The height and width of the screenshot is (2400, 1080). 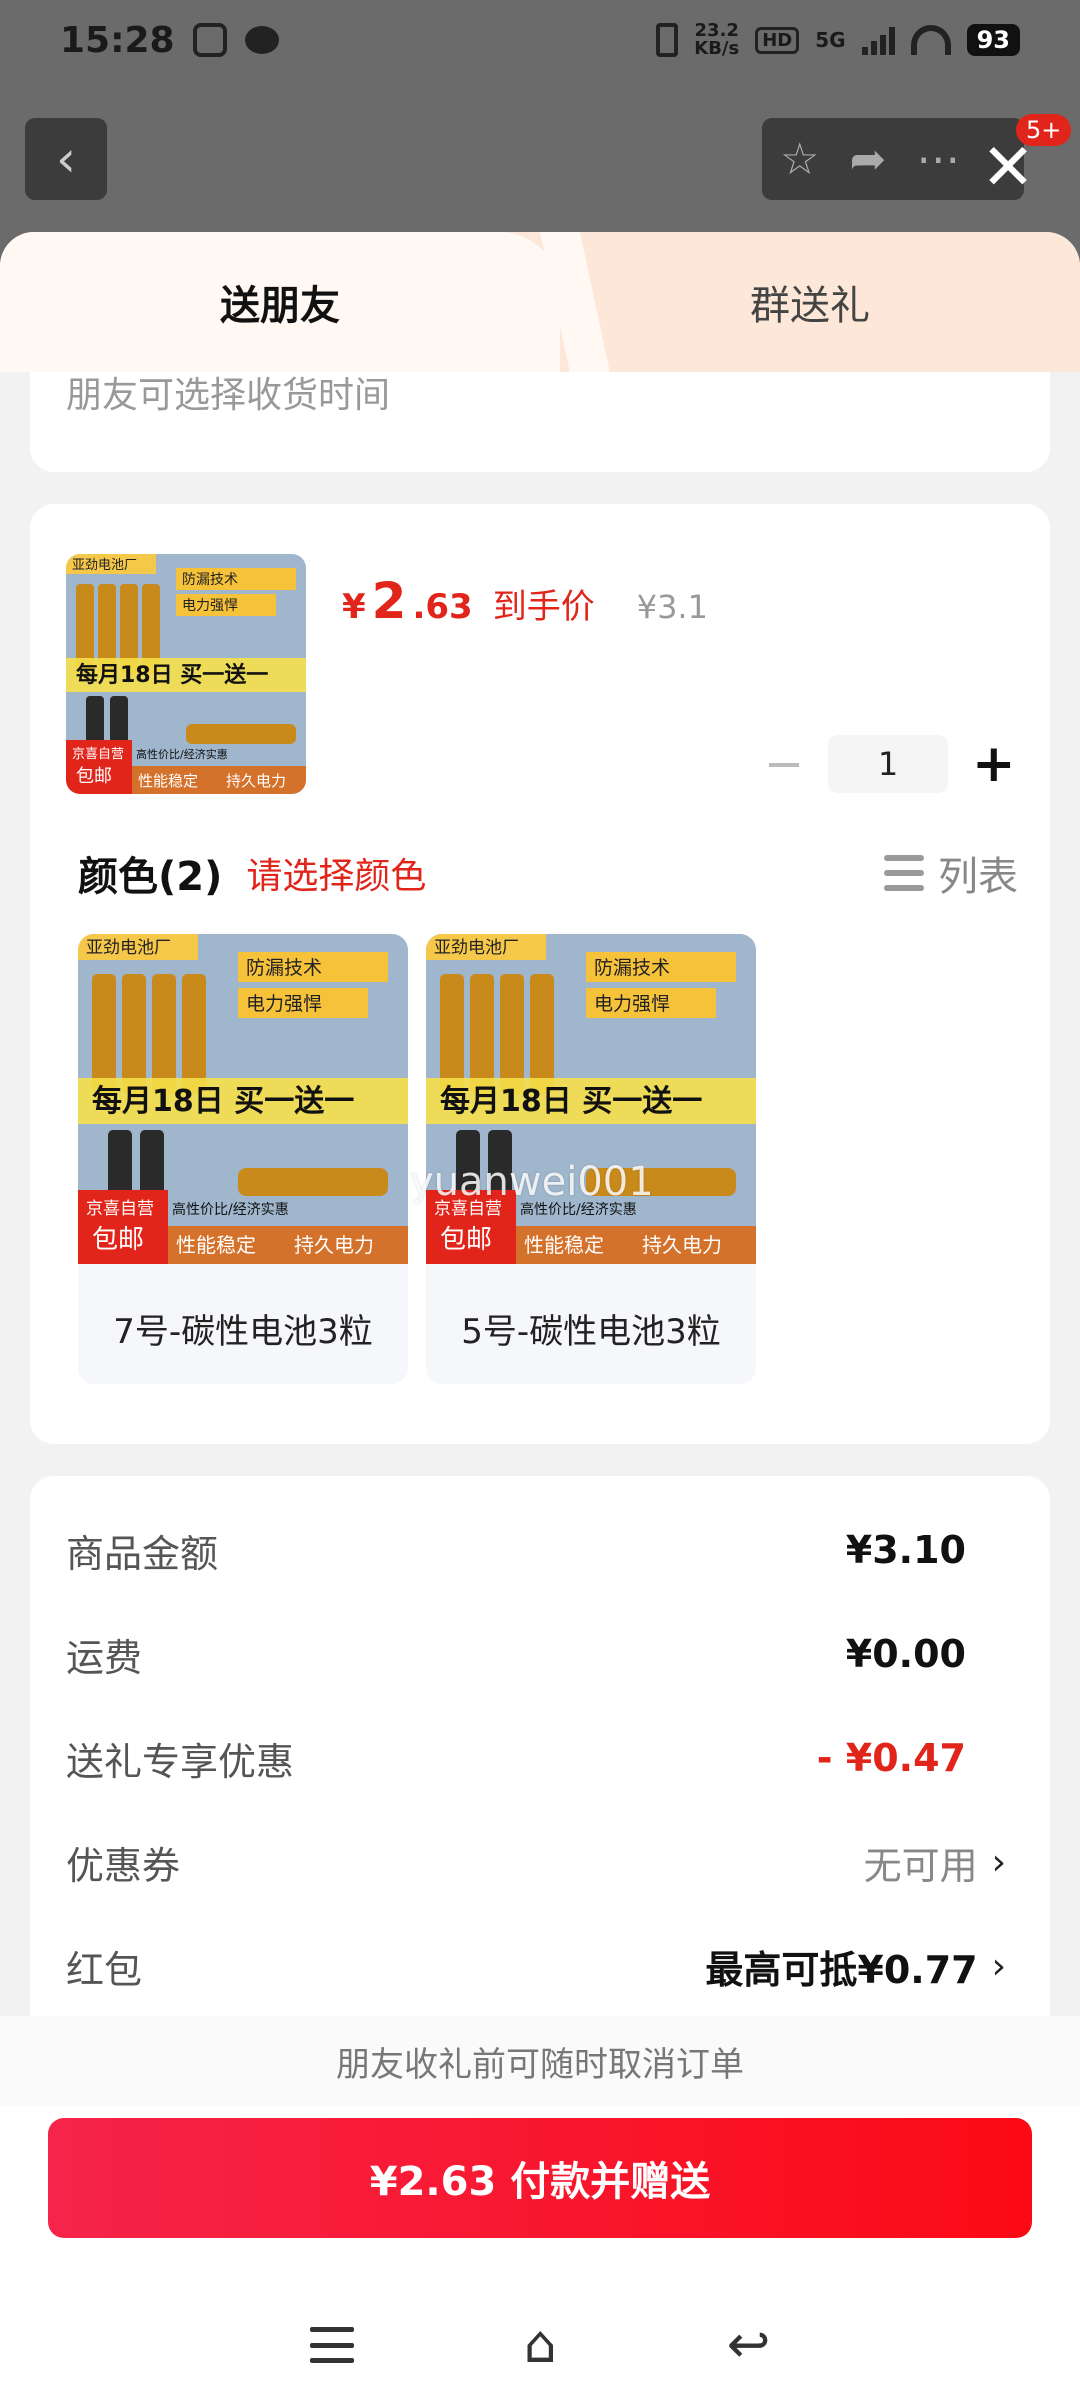 What do you see at coordinates (243, 1331) in the screenshot?
I see `color-option-label: 7号-碳性电池3粒` at bounding box center [243, 1331].